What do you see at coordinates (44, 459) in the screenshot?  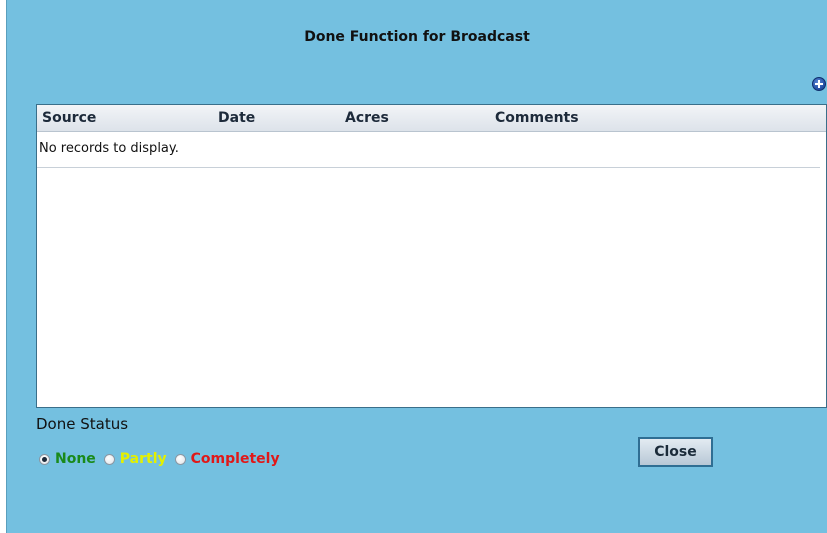 I see `radio-none` at bounding box center [44, 459].